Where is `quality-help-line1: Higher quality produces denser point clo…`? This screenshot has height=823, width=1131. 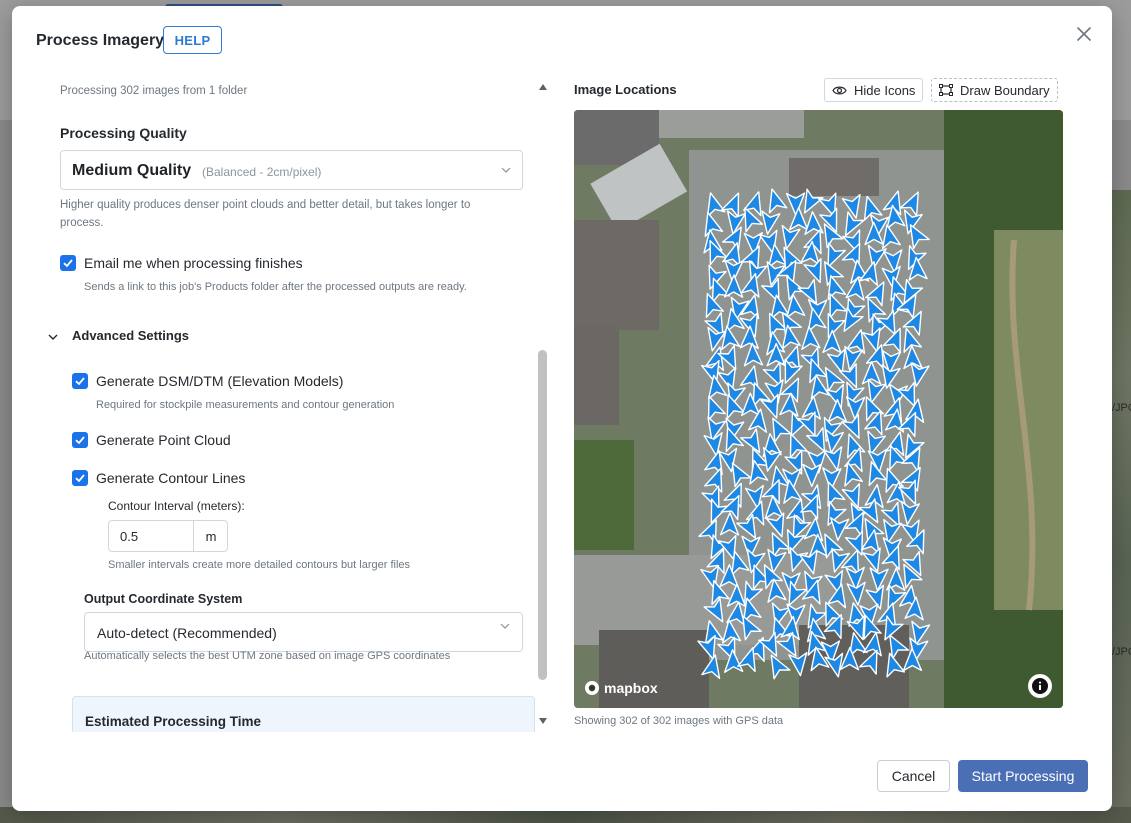 quality-help-line1: Higher quality produces denser point clo… is located at coordinates (265, 205).